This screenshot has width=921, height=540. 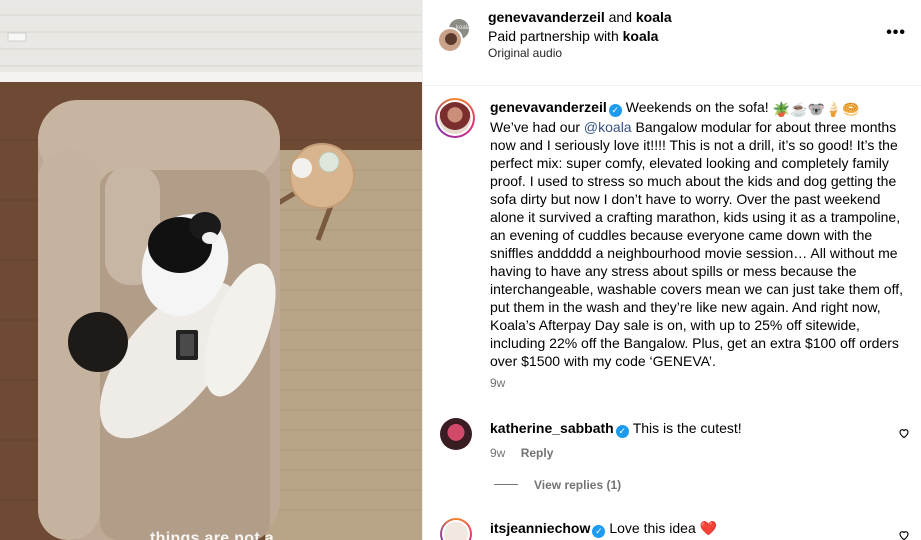 What do you see at coordinates (450, 40) in the screenshot?
I see `genevavanderzeil-avatar` at bounding box center [450, 40].